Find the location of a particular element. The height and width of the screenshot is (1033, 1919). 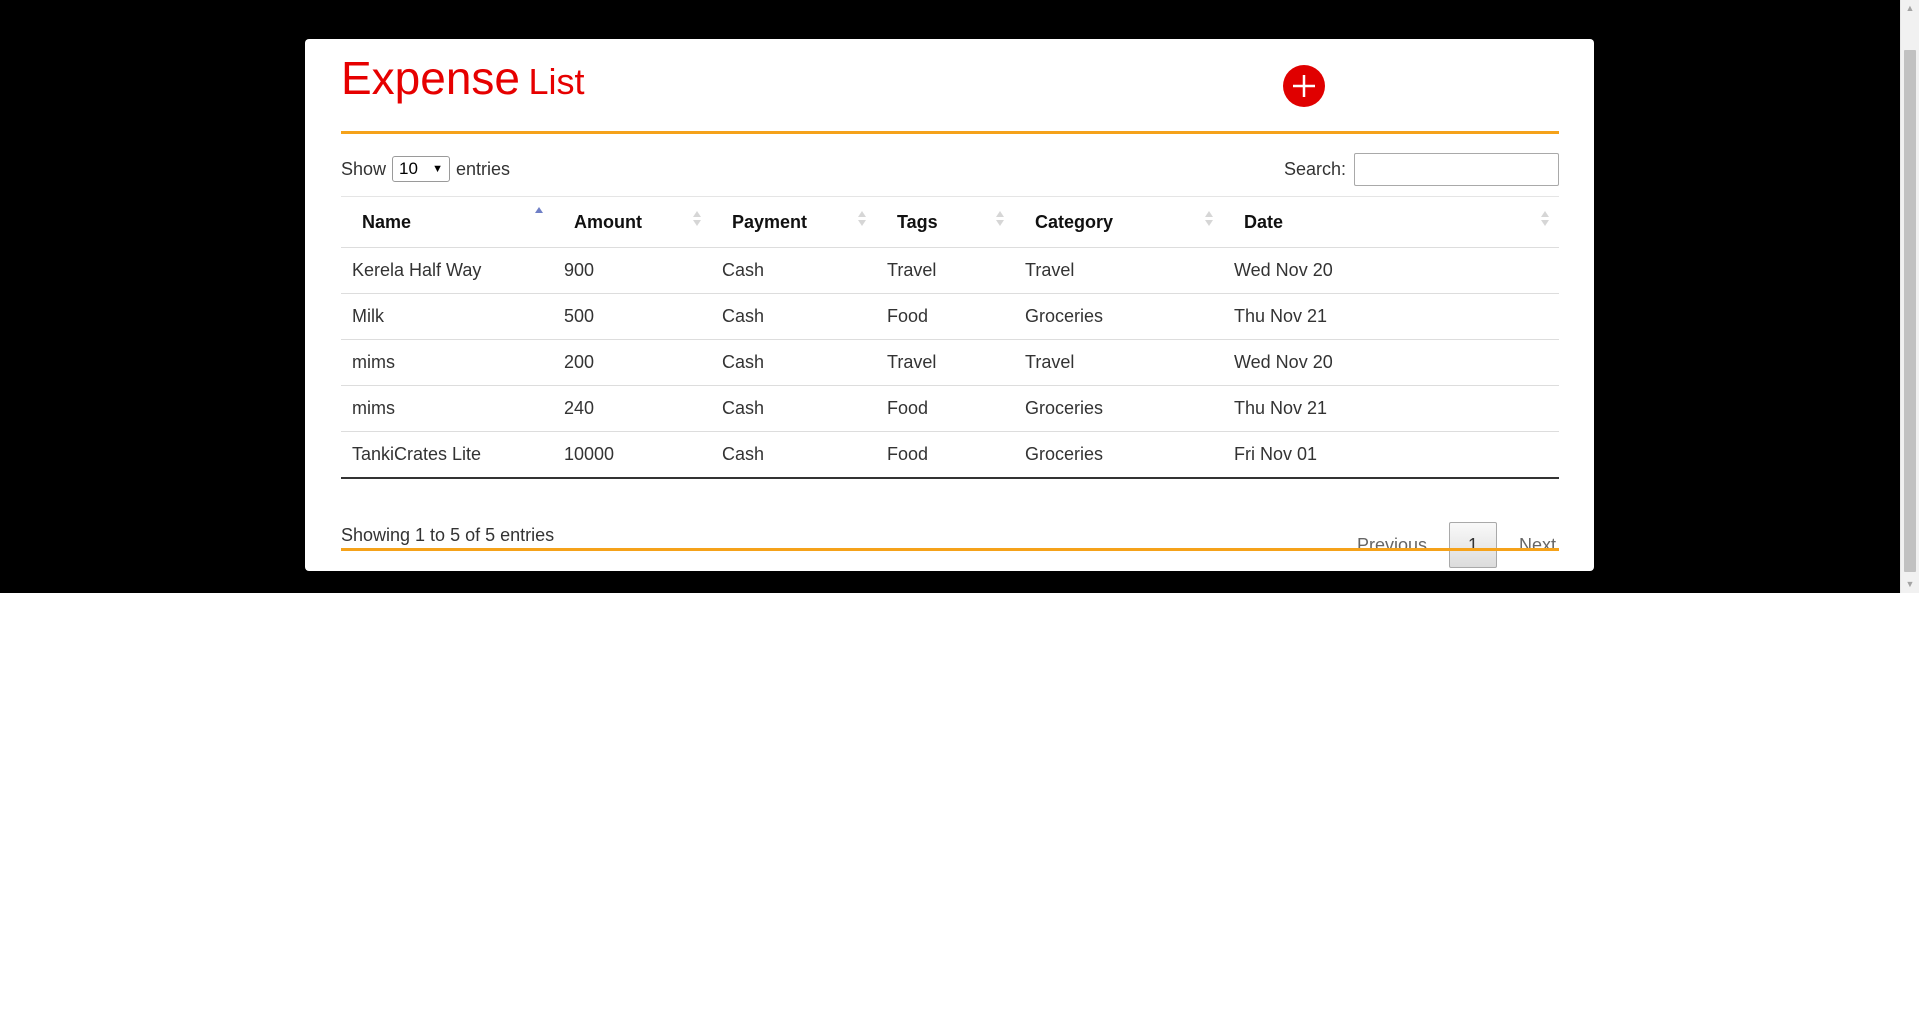

cell-amount: 240 is located at coordinates (632, 408).